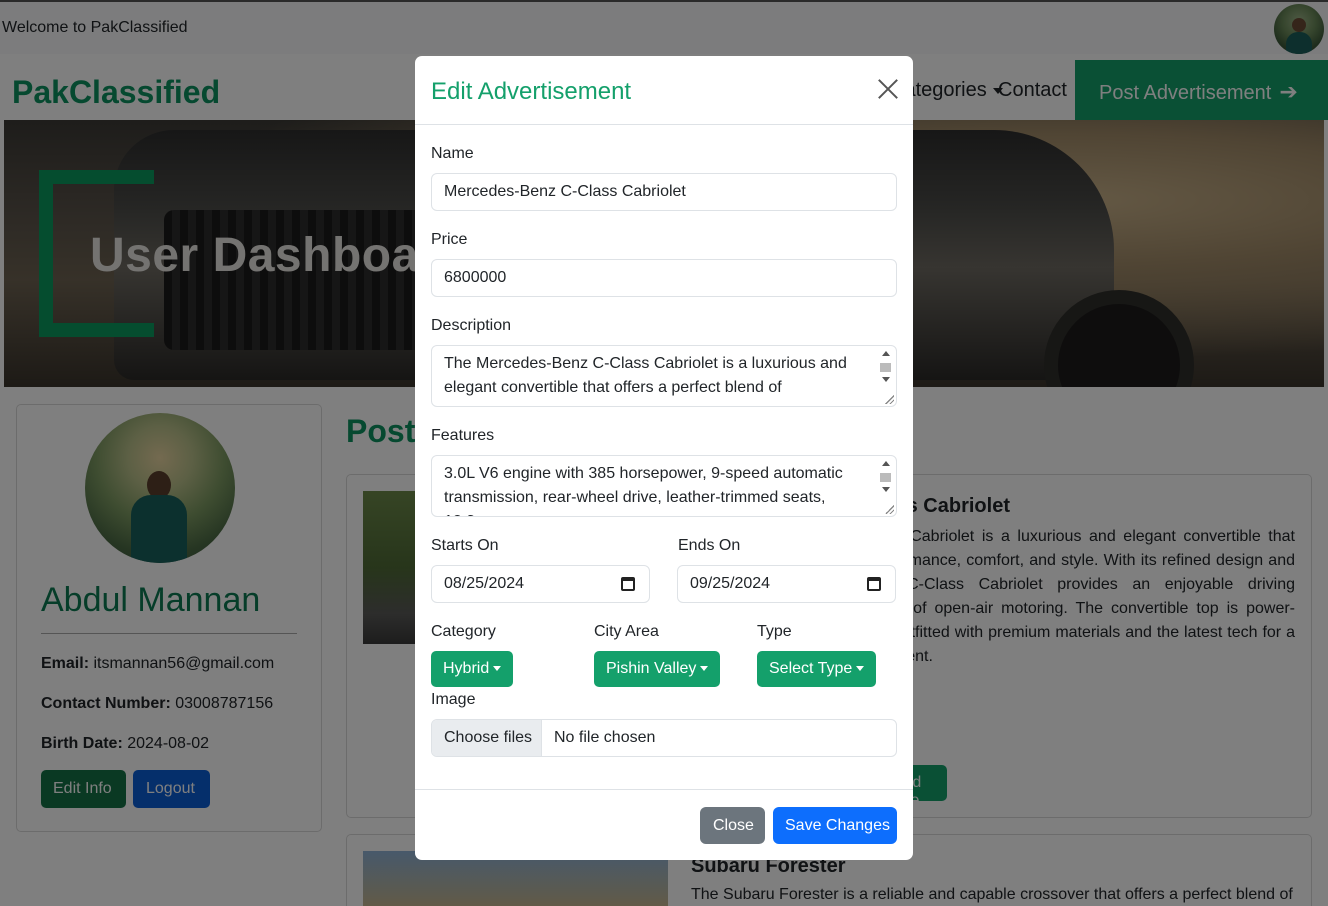  What do you see at coordinates (453, 699) in the screenshot?
I see `image-label: Image` at bounding box center [453, 699].